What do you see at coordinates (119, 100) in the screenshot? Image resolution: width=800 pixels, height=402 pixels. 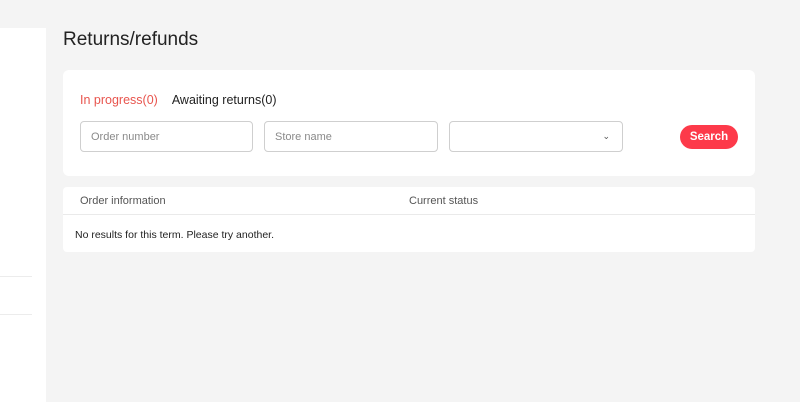 I see `tab-in-progress: In progress(0)` at bounding box center [119, 100].